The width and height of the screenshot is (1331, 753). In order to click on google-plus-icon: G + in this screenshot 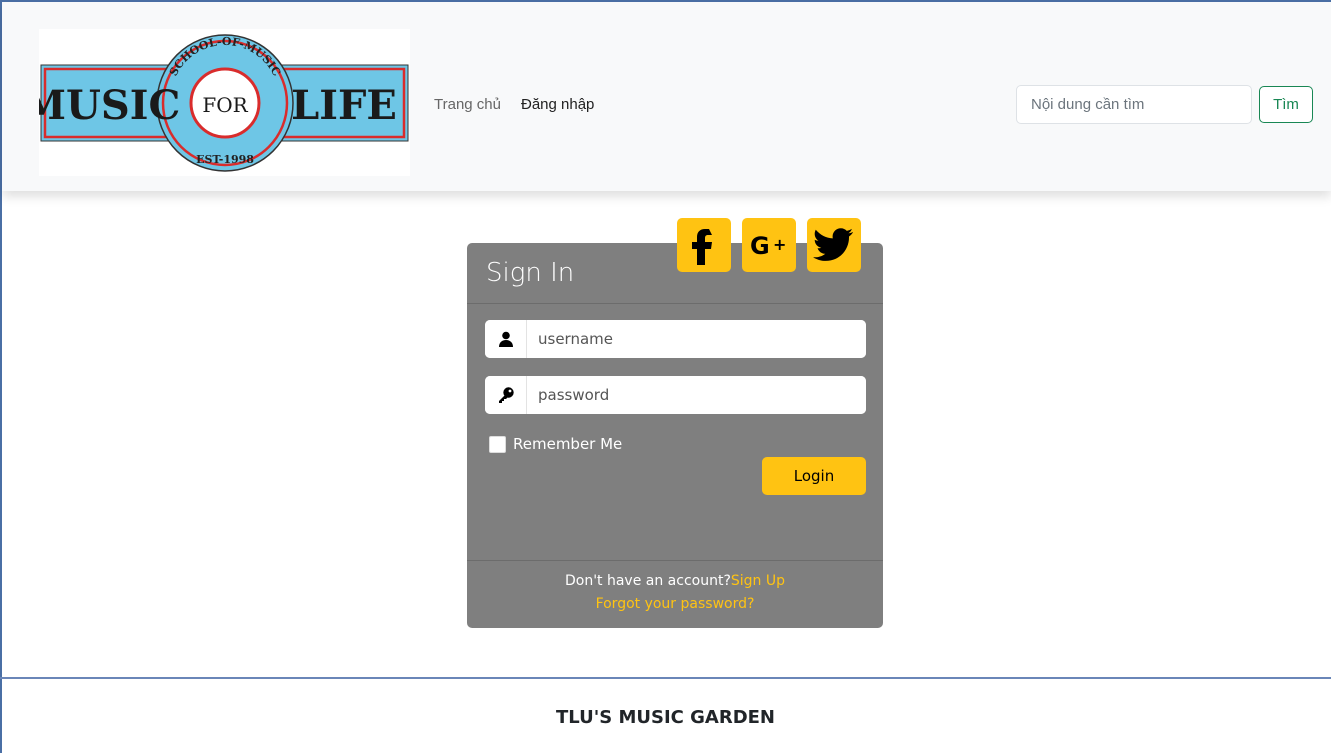, I will do `click(768, 246)`.